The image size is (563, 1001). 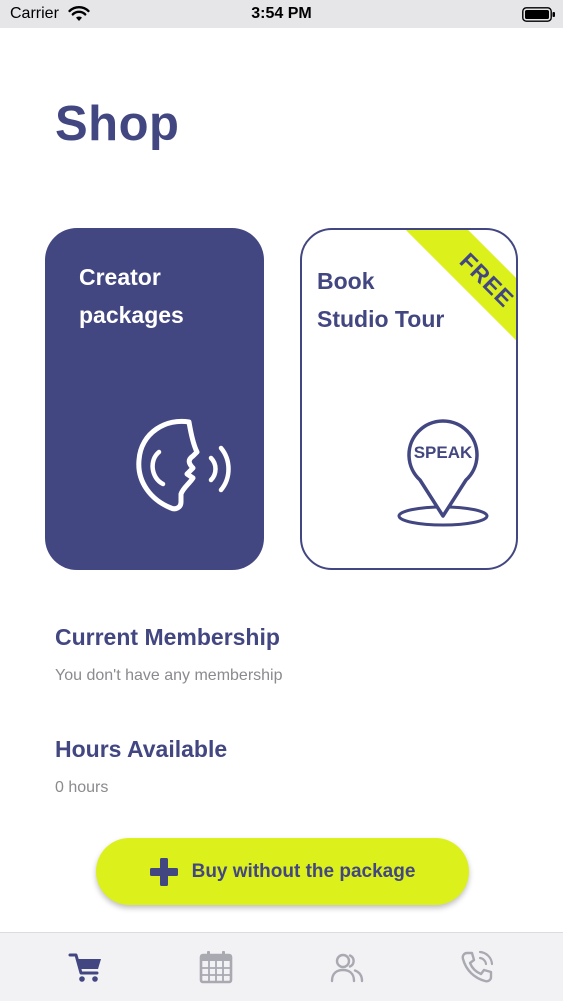 I want to click on pin-label: SPEAK, so click(x=443, y=452).